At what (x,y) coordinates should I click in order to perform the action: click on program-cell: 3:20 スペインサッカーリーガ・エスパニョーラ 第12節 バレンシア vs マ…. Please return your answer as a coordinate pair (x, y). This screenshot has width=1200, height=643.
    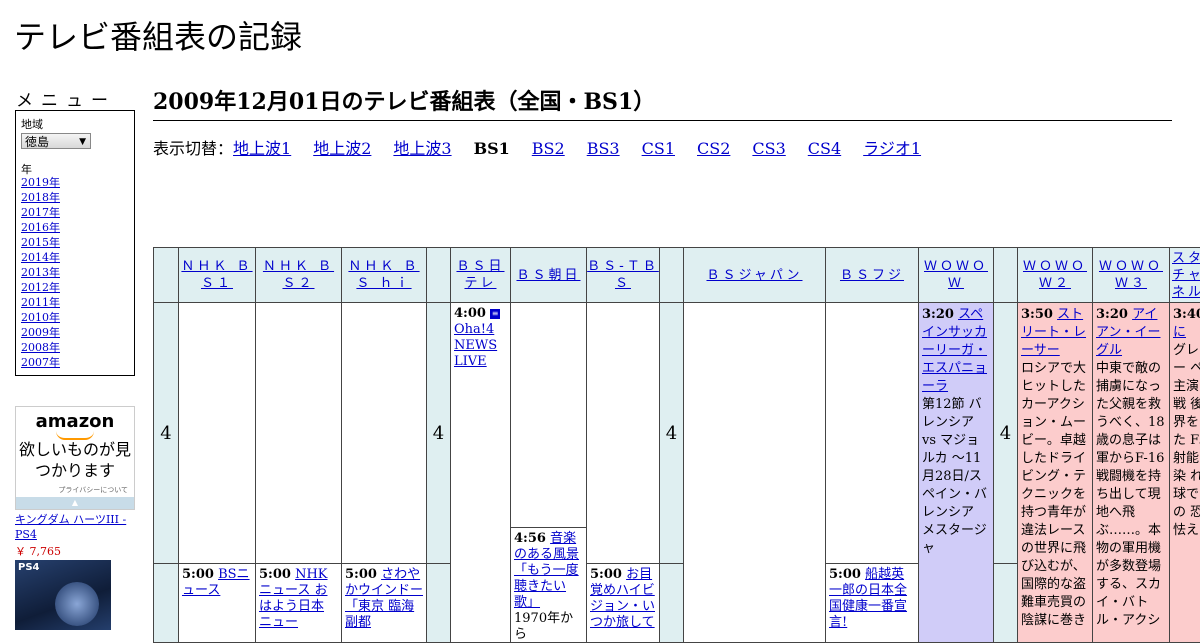
    Looking at the image, I should click on (956, 472).